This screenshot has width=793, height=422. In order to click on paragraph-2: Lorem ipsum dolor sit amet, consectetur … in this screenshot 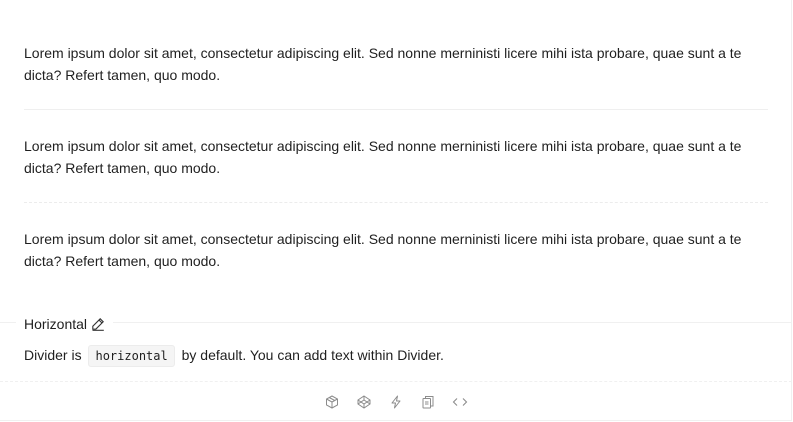, I will do `click(383, 157)`.